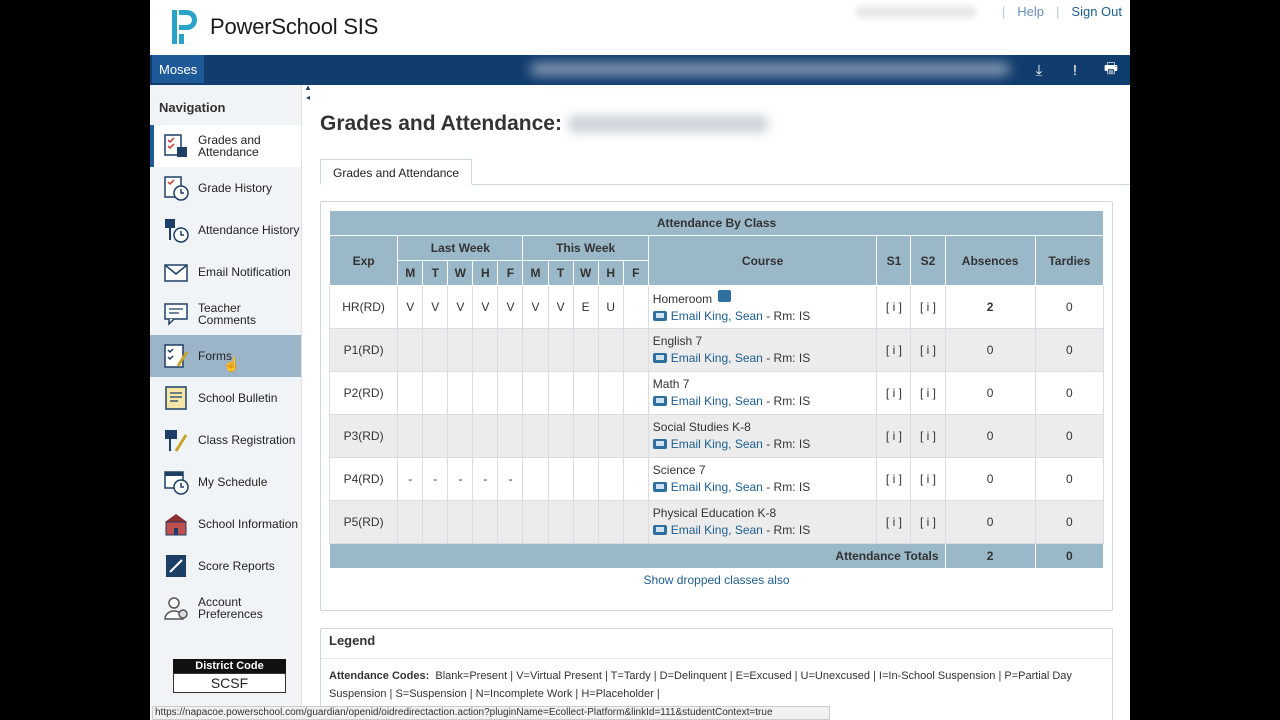 Image resolution: width=1280 pixels, height=720 pixels. I want to click on sign-out-link: Sign Out, so click(1096, 11).